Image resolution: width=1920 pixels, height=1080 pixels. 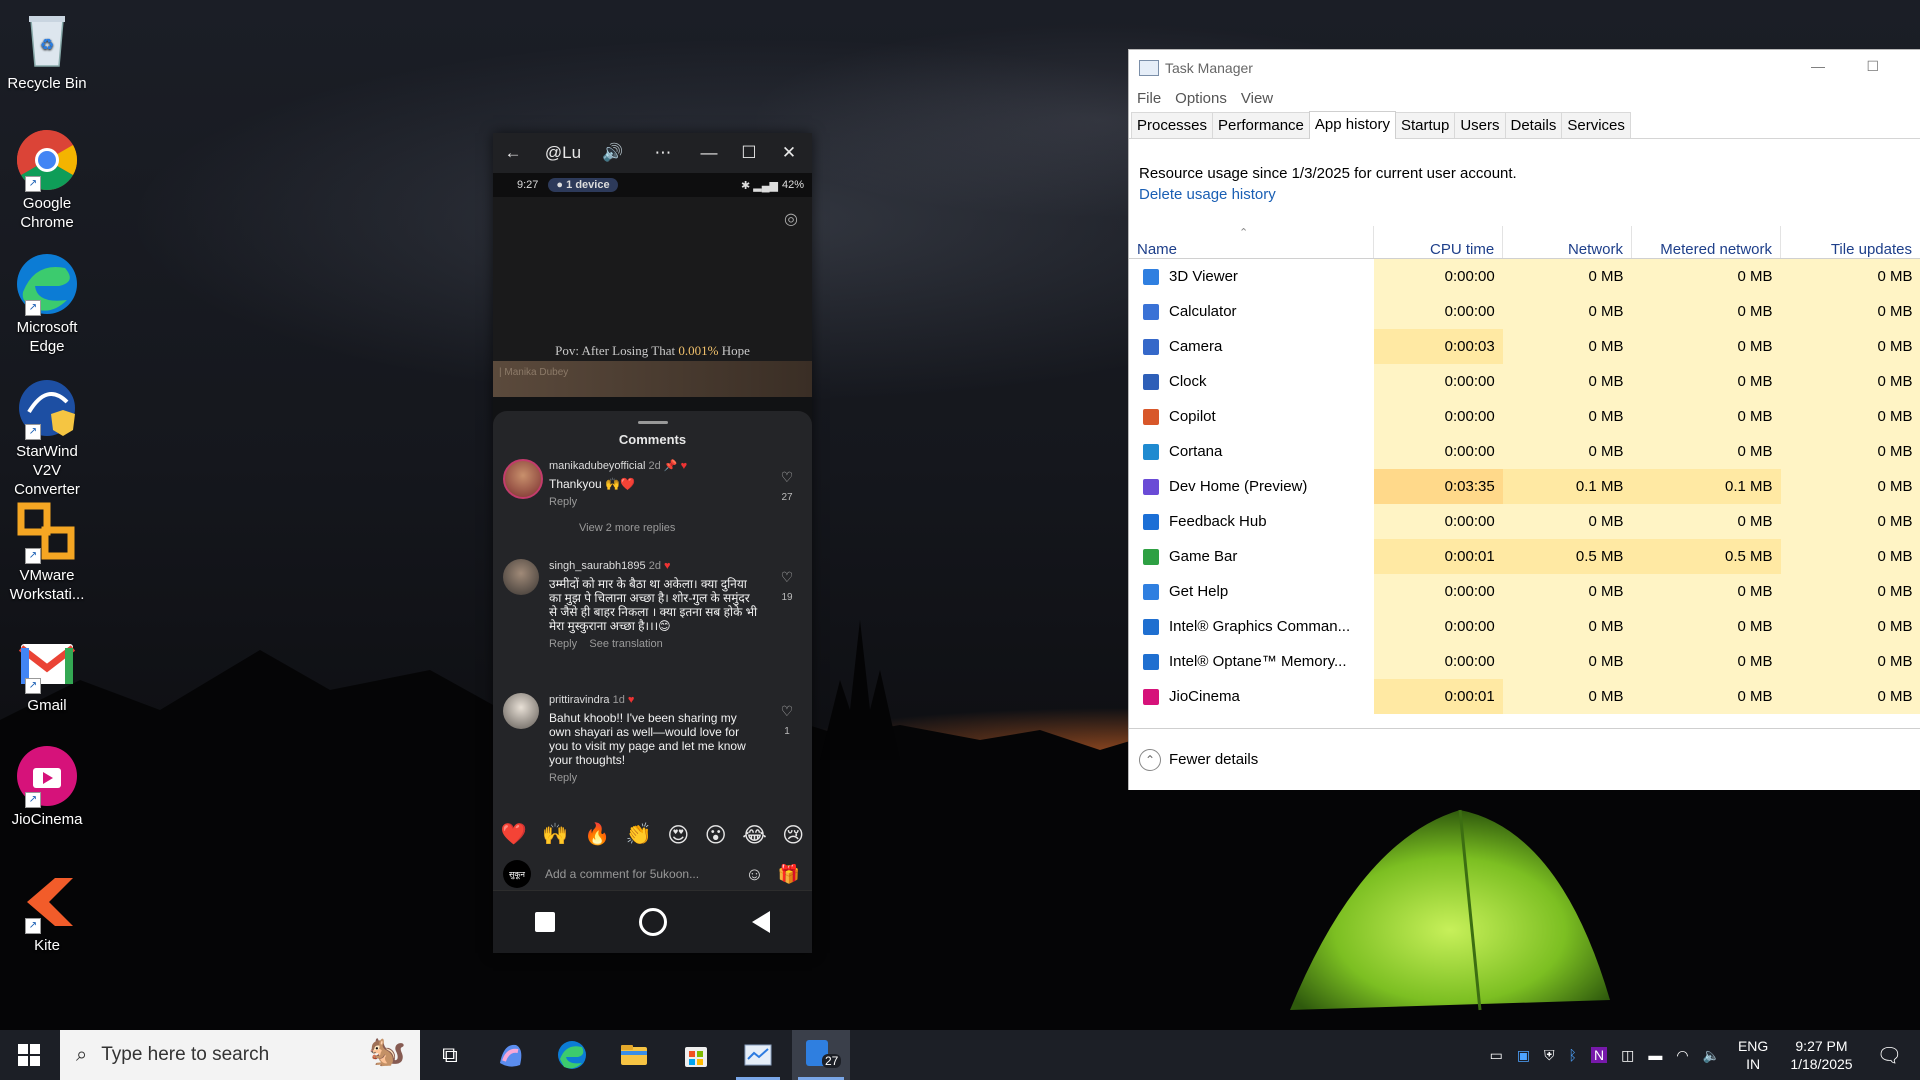 What do you see at coordinates (789, 874) in the screenshot?
I see `gift-icon: 🎁` at bounding box center [789, 874].